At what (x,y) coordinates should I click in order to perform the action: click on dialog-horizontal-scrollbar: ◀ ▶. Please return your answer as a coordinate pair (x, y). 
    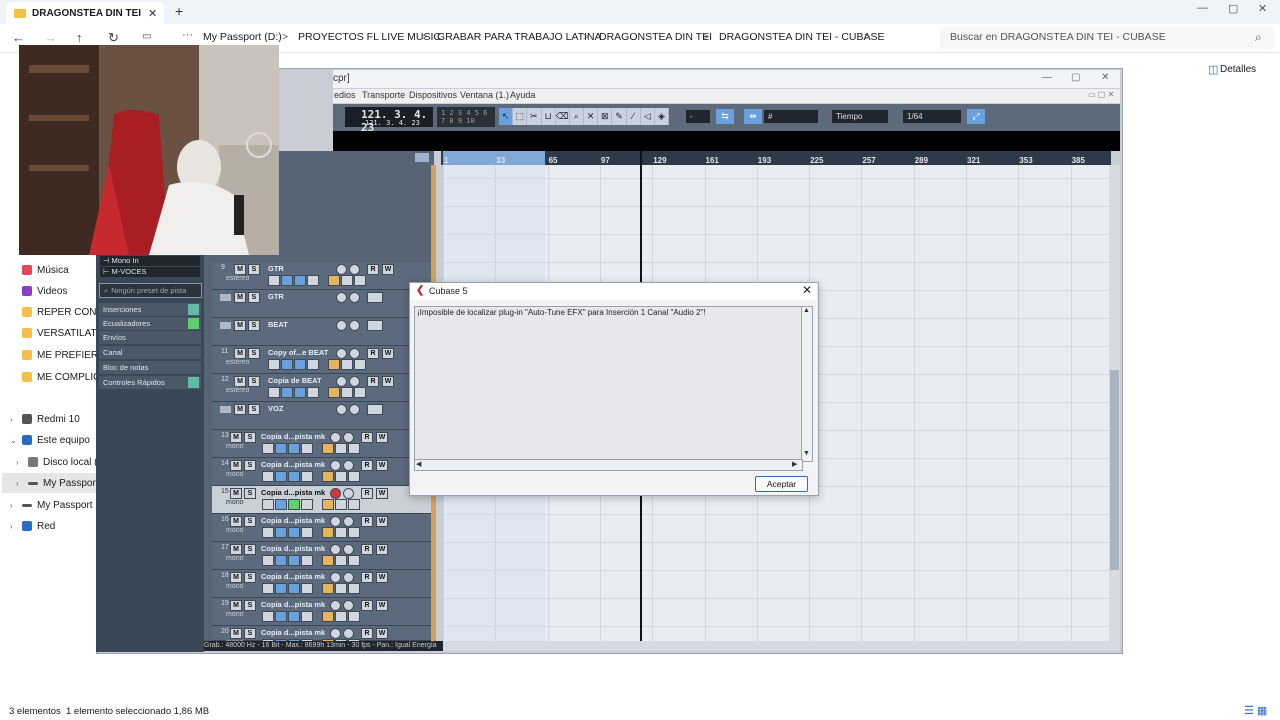
    Looking at the image, I should click on (608, 465).